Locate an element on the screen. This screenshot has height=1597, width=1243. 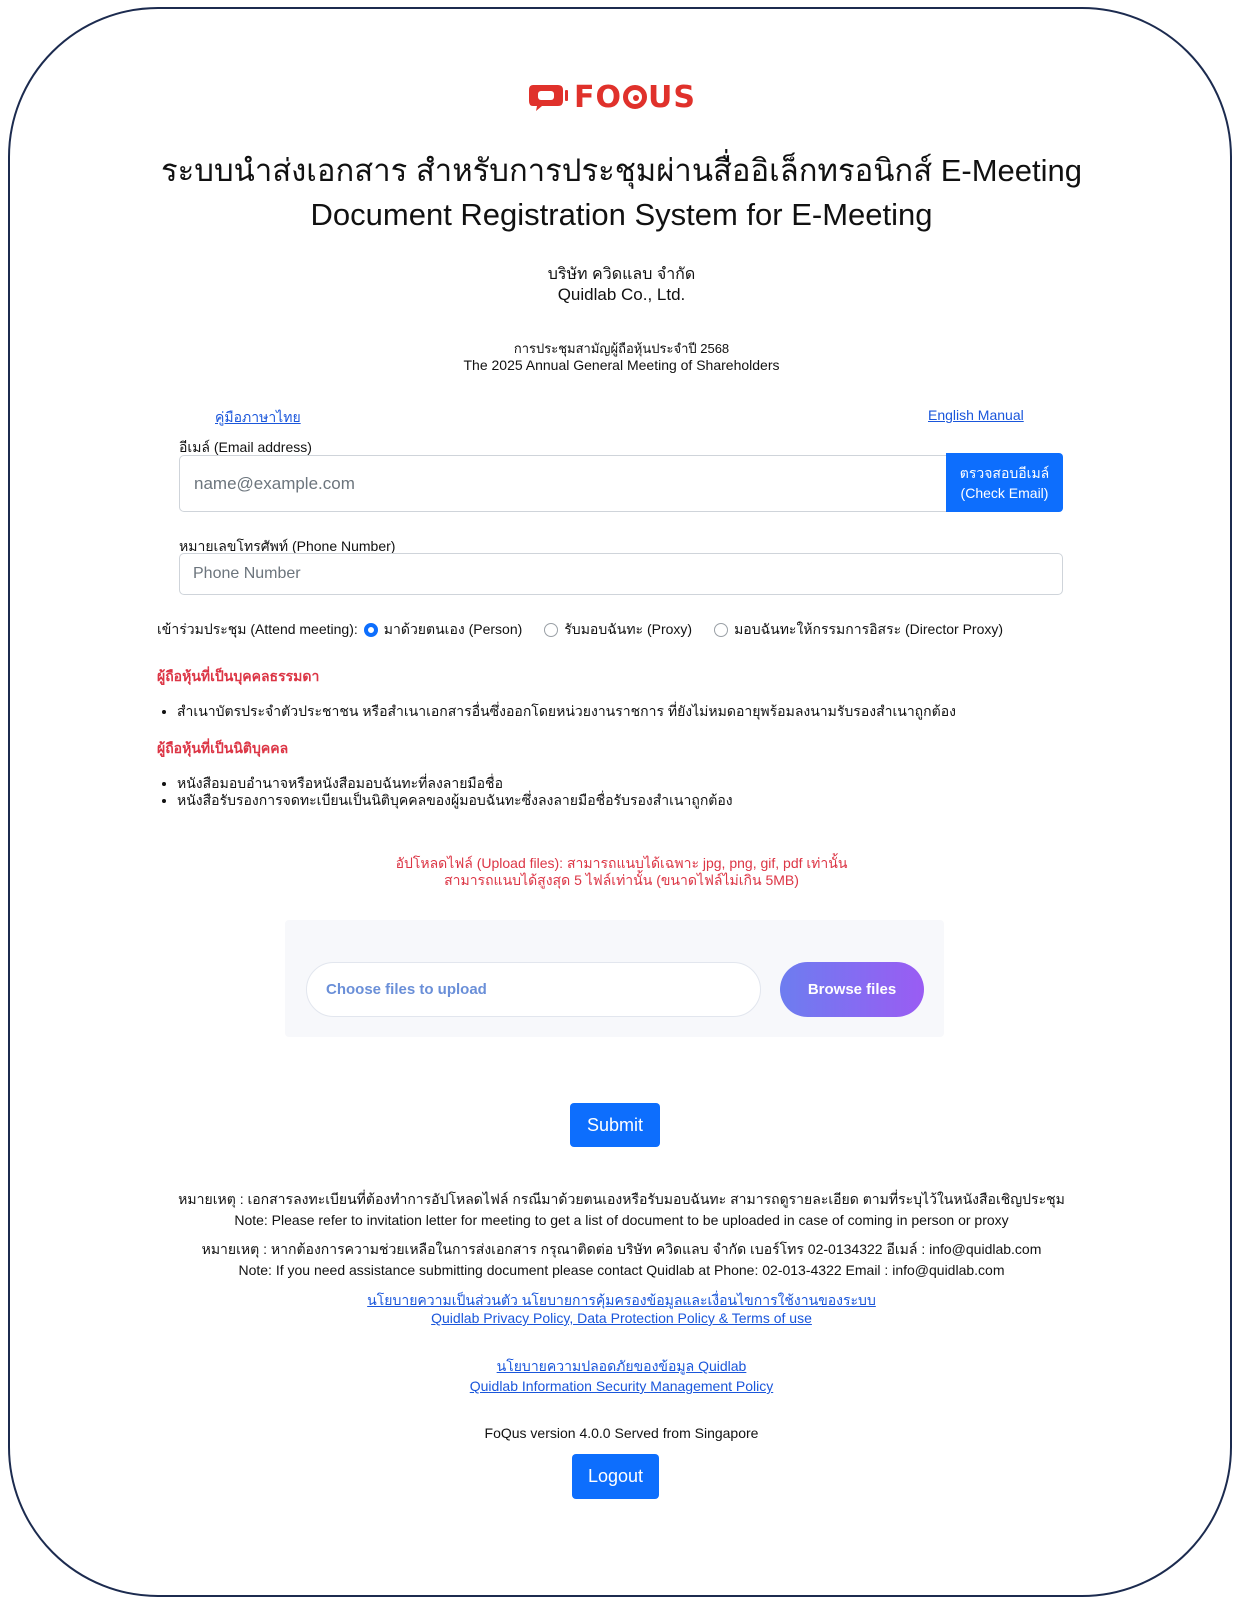
radio-option-person: มาด้วยตนเอง (Person) is located at coordinates (443, 630).